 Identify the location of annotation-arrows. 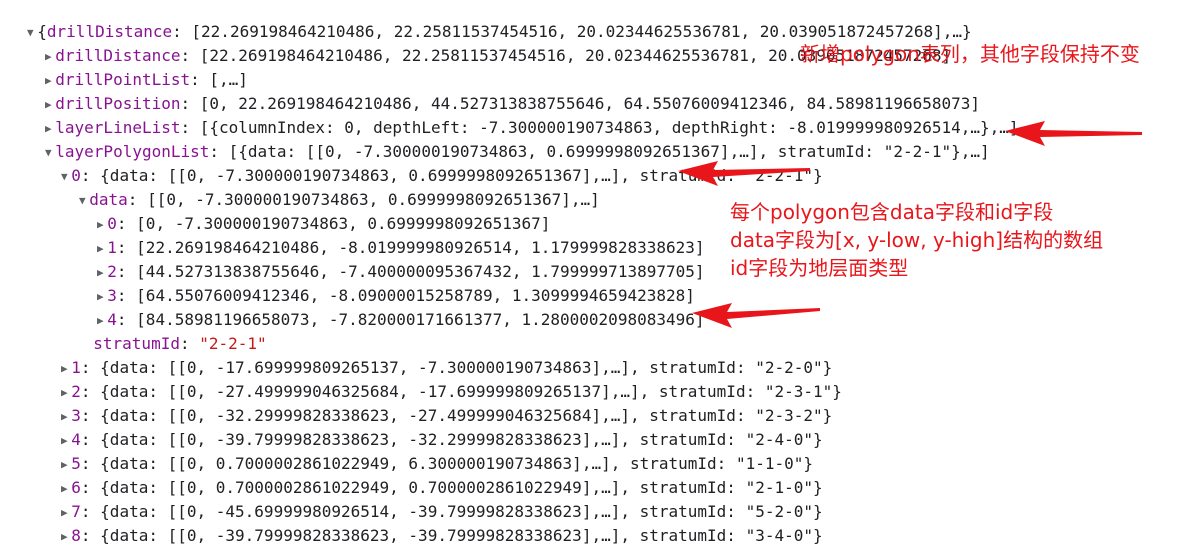
(910, 224).